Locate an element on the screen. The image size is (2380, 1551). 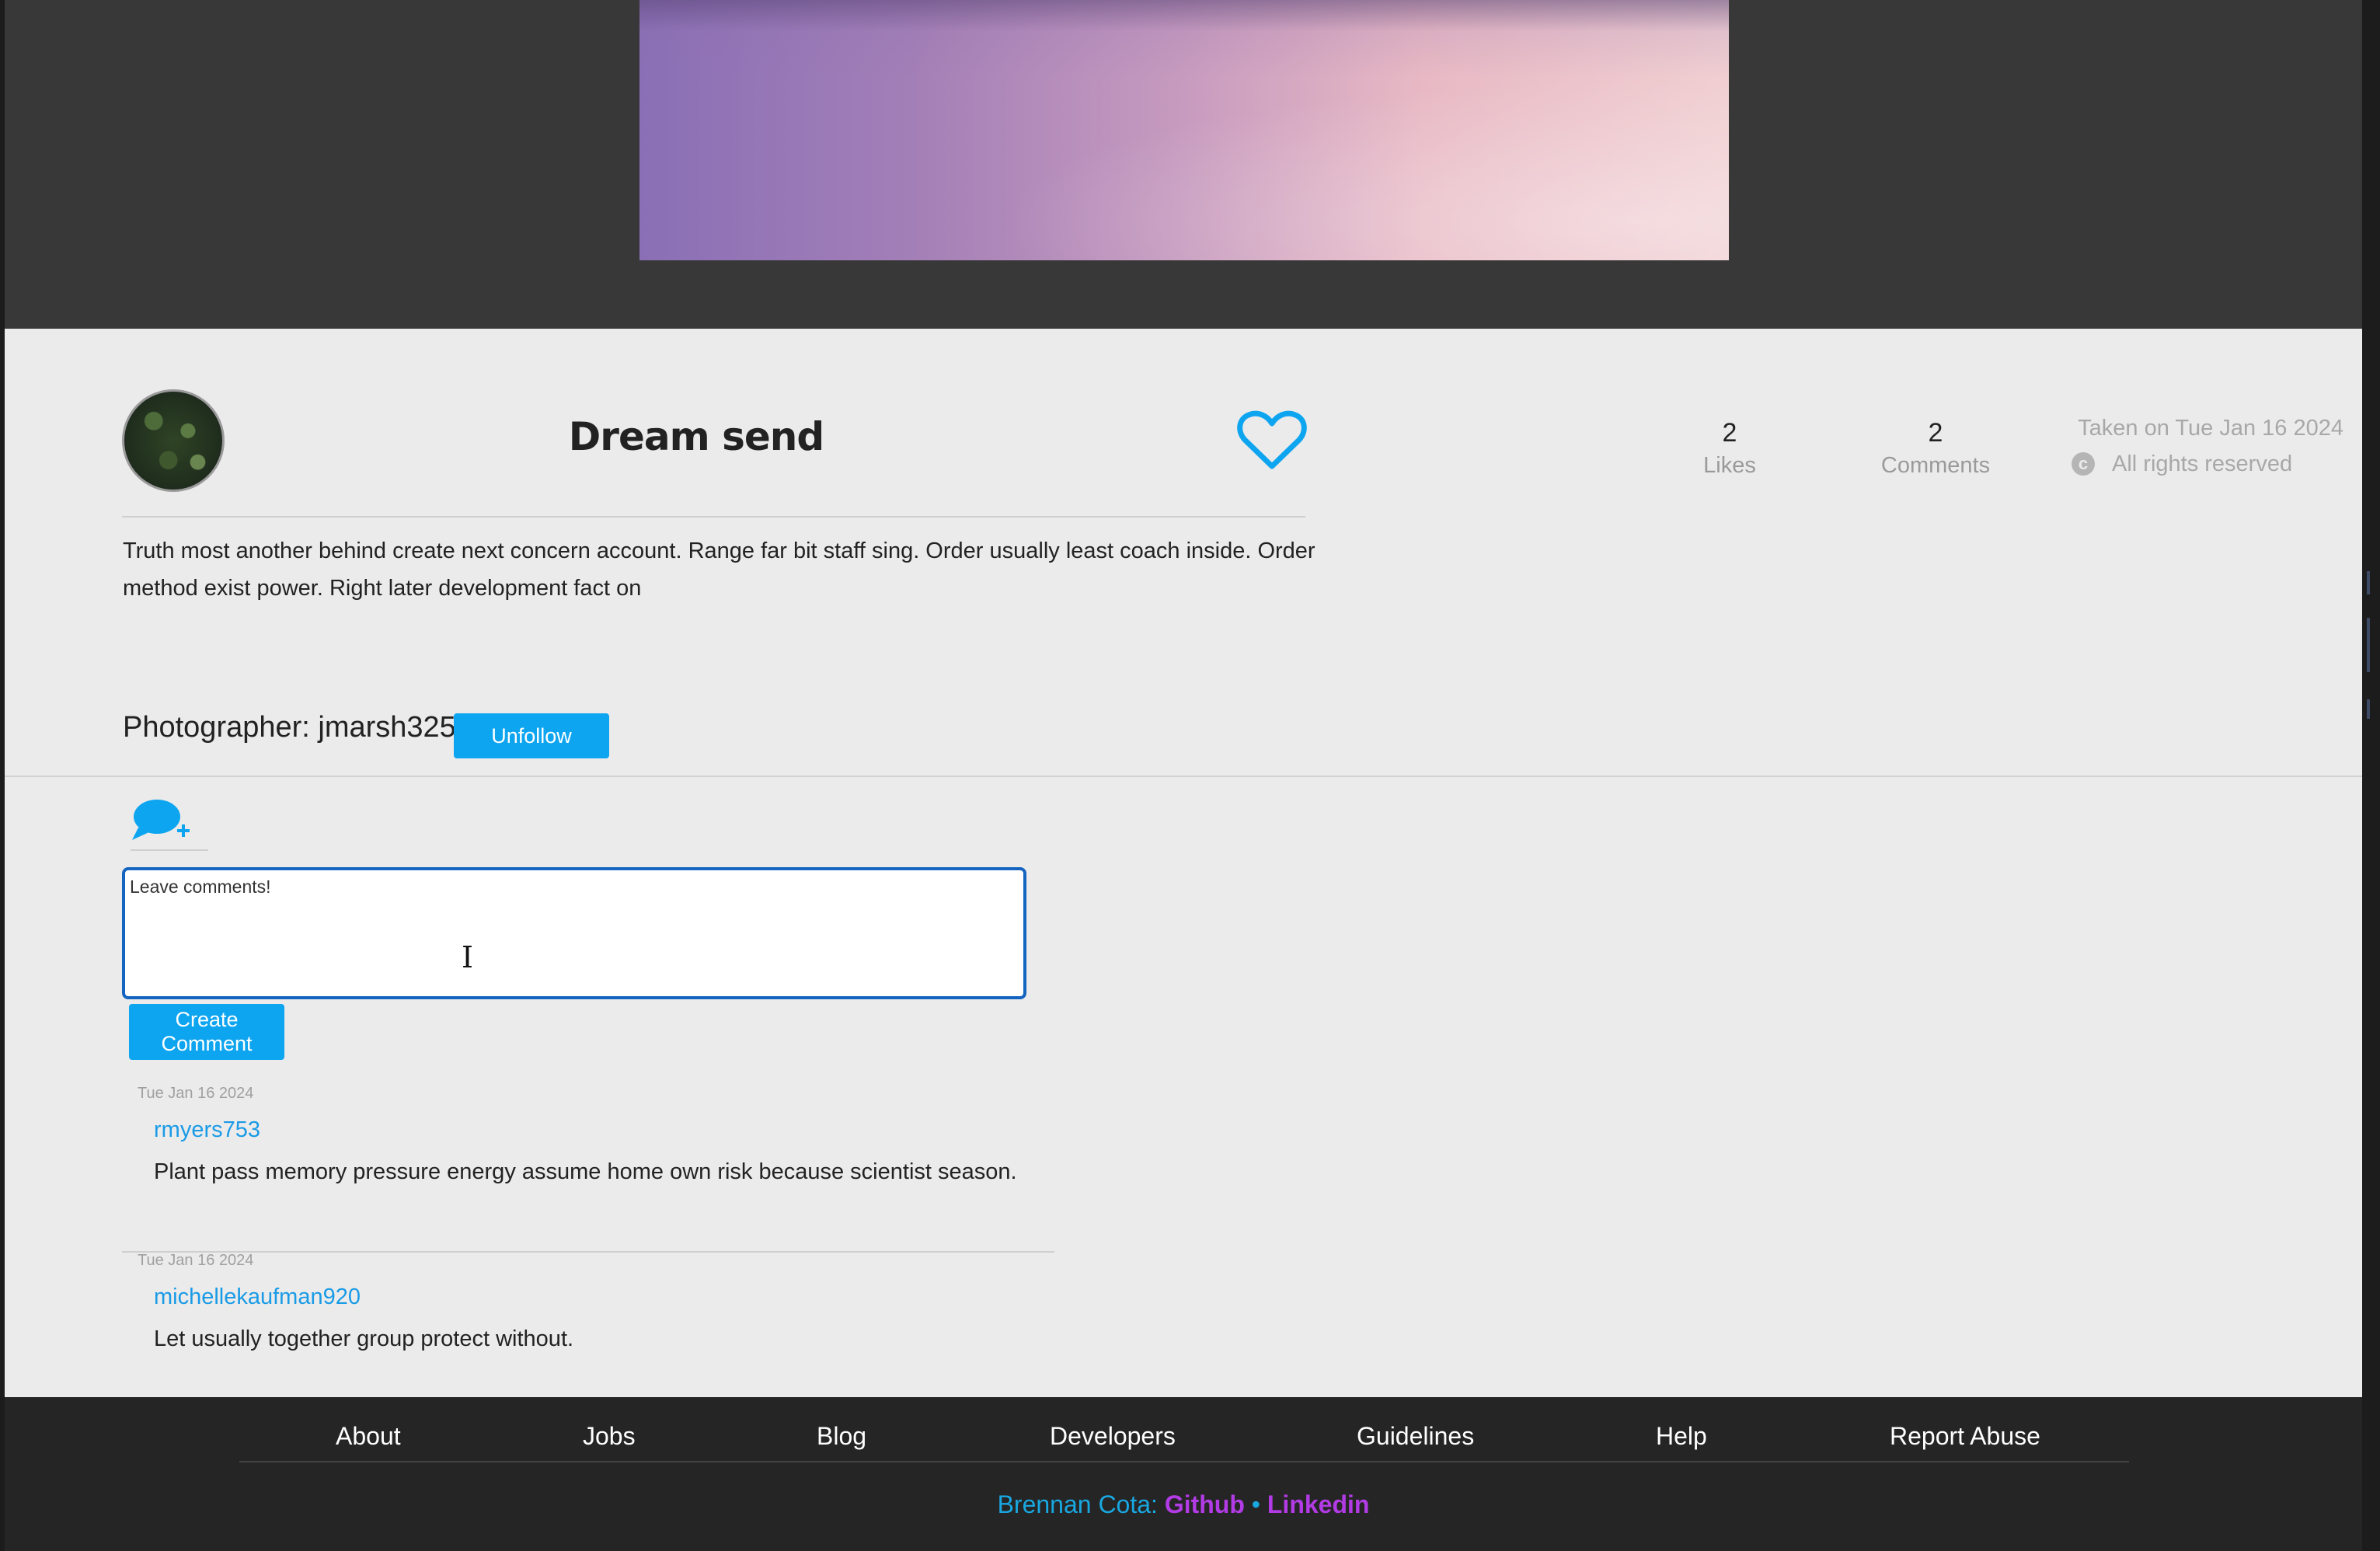
footer-link-report-abuse: Report Abuse is located at coordinates (1965, 1436).